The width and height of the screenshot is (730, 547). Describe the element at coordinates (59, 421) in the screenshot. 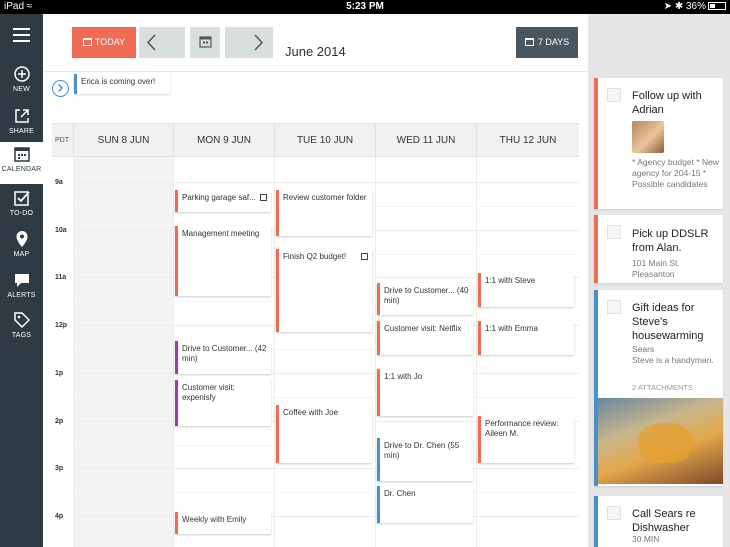

I see `hour-label: 2p` at that location.